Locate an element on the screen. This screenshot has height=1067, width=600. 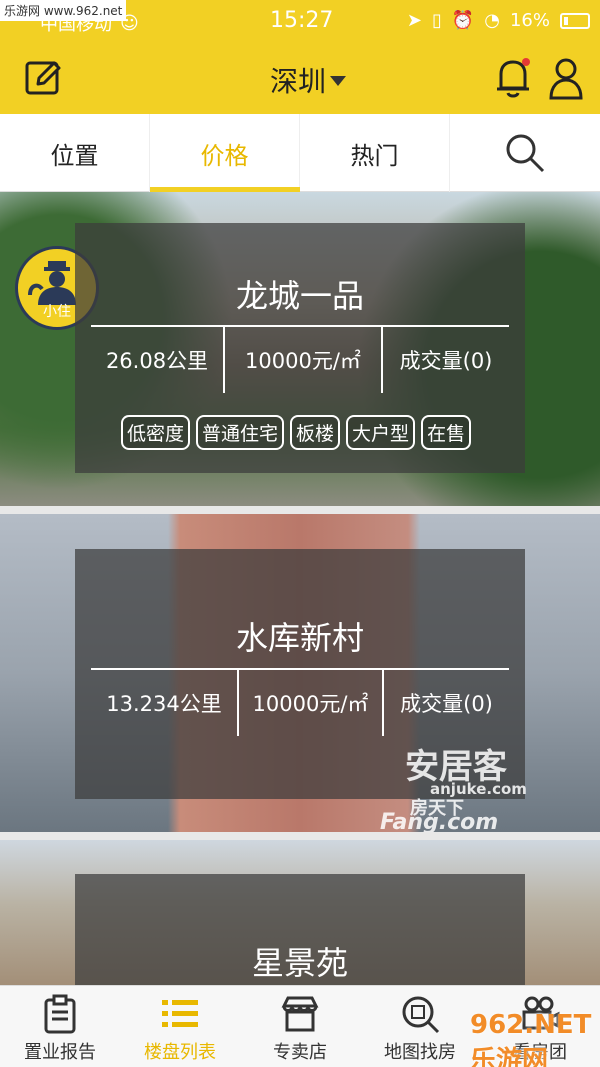
map-search-icon is located at coordinates (421, 1015).